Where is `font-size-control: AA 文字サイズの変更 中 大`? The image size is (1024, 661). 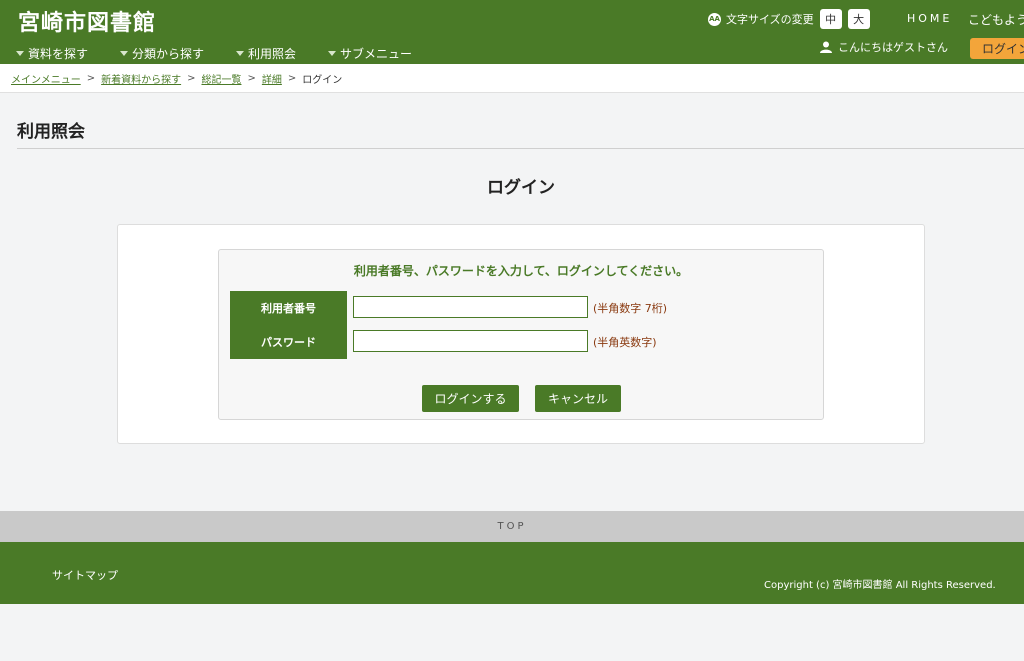
font-size-control: AA 文字サイズの変更 中 大 is located at coordinates (789, 19).